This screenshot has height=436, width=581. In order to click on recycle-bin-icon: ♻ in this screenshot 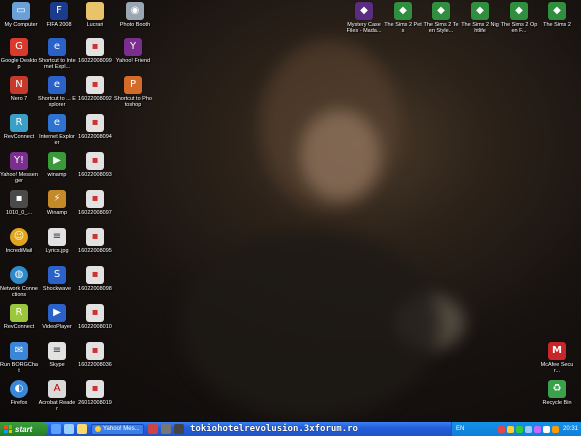, I will do `click(557, 389)`.